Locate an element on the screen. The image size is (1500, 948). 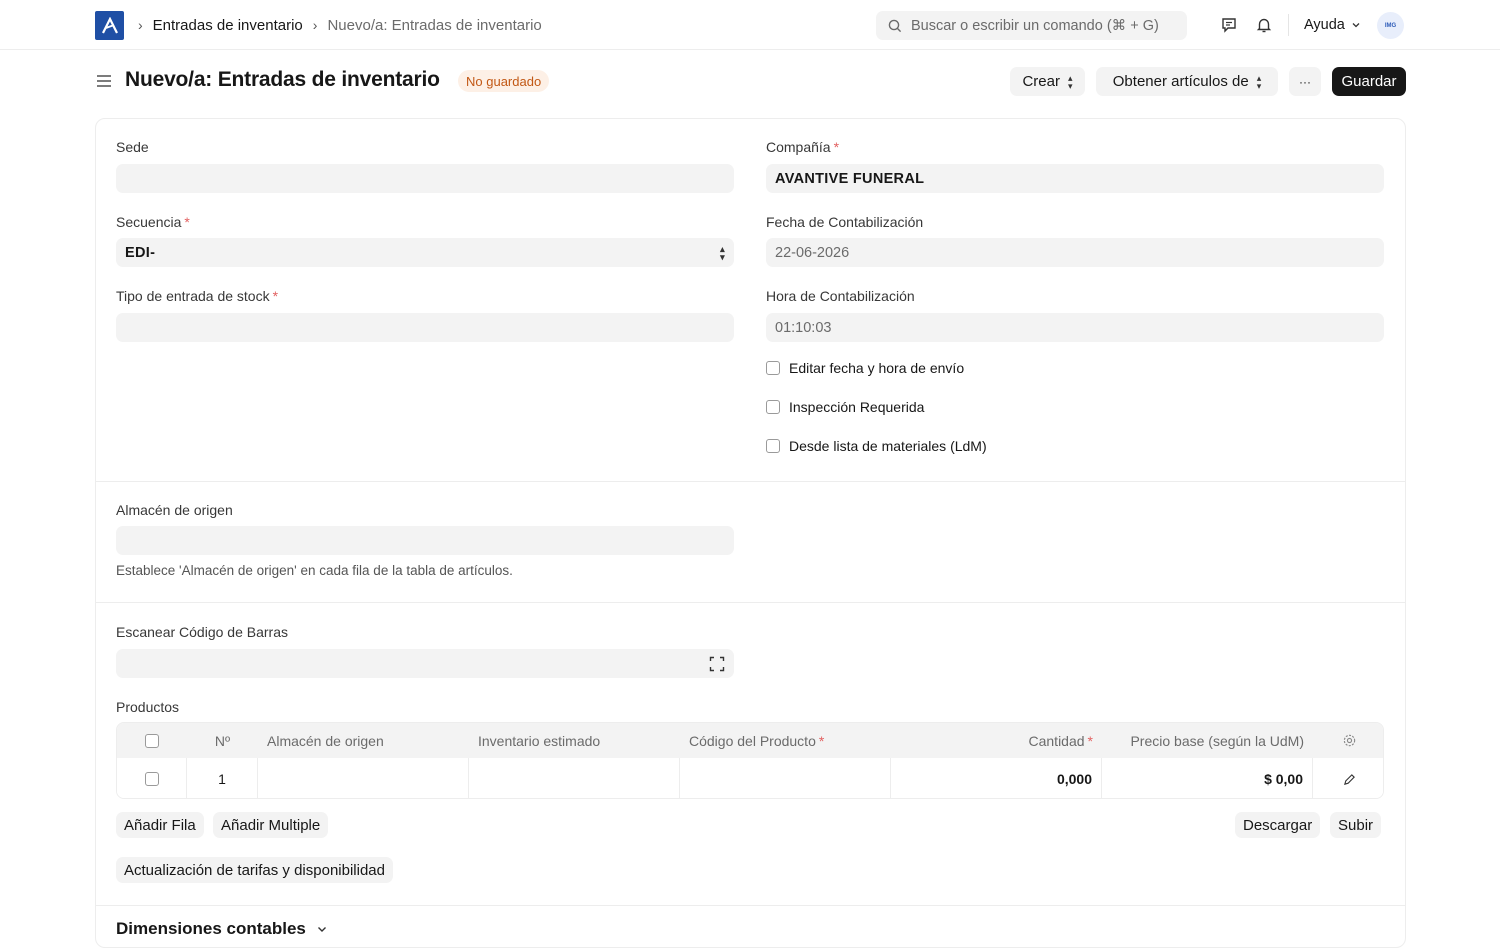
sede-label: Sede is located at coordinates (132, 147).